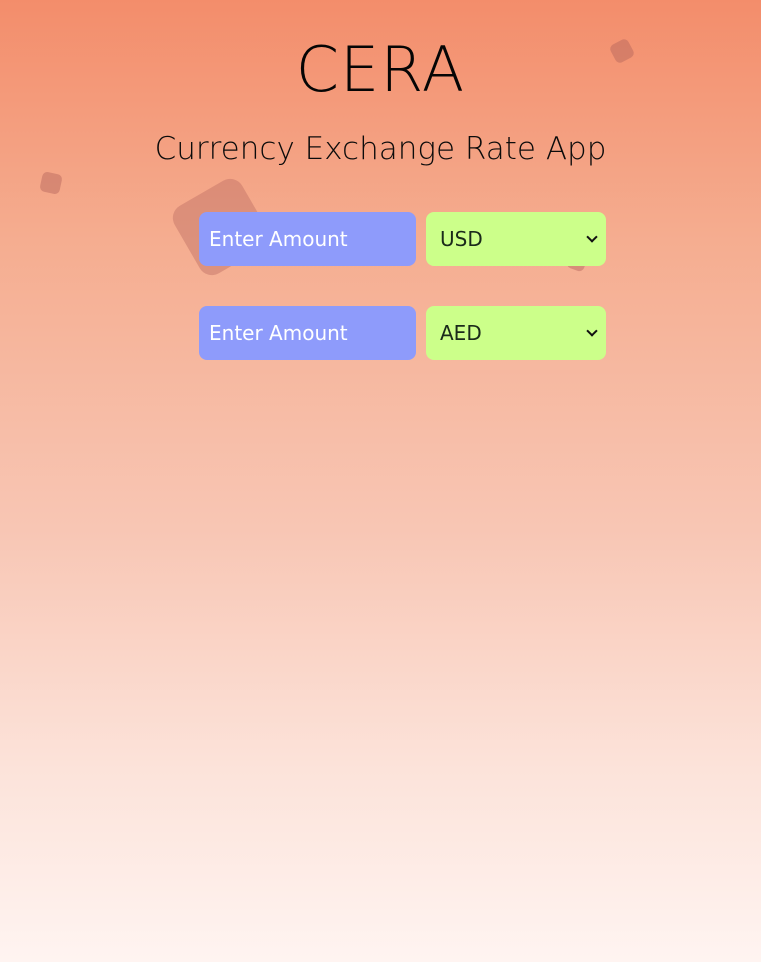  I want to click on to-amount-input, so click(307, 333).